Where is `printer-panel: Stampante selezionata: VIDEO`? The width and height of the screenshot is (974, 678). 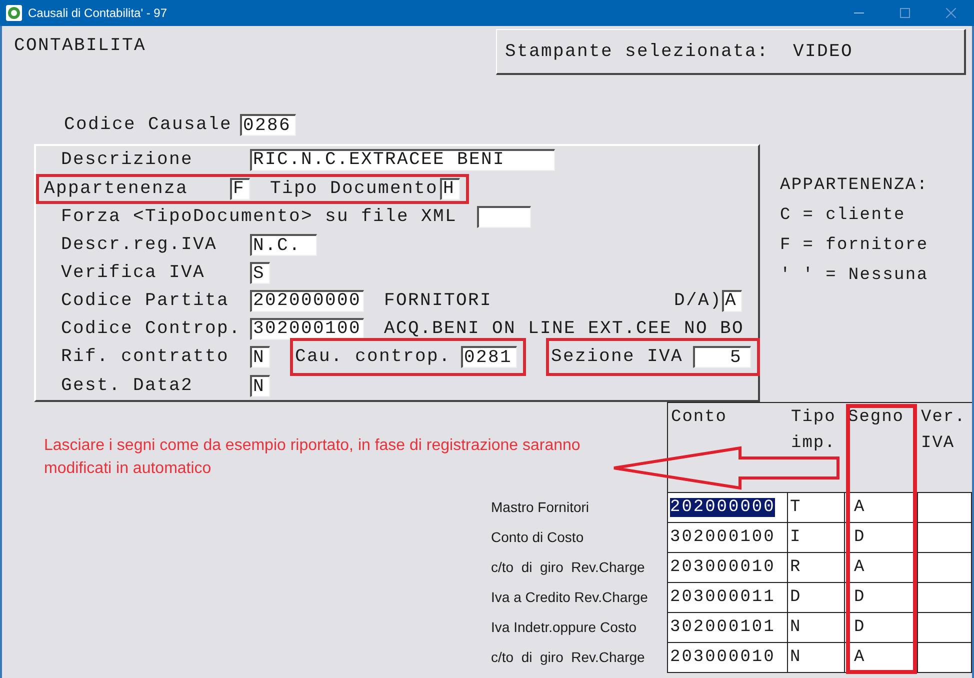
printer-panel: Stampante selezionata: VIDEO is located at coordinates (731, 52).